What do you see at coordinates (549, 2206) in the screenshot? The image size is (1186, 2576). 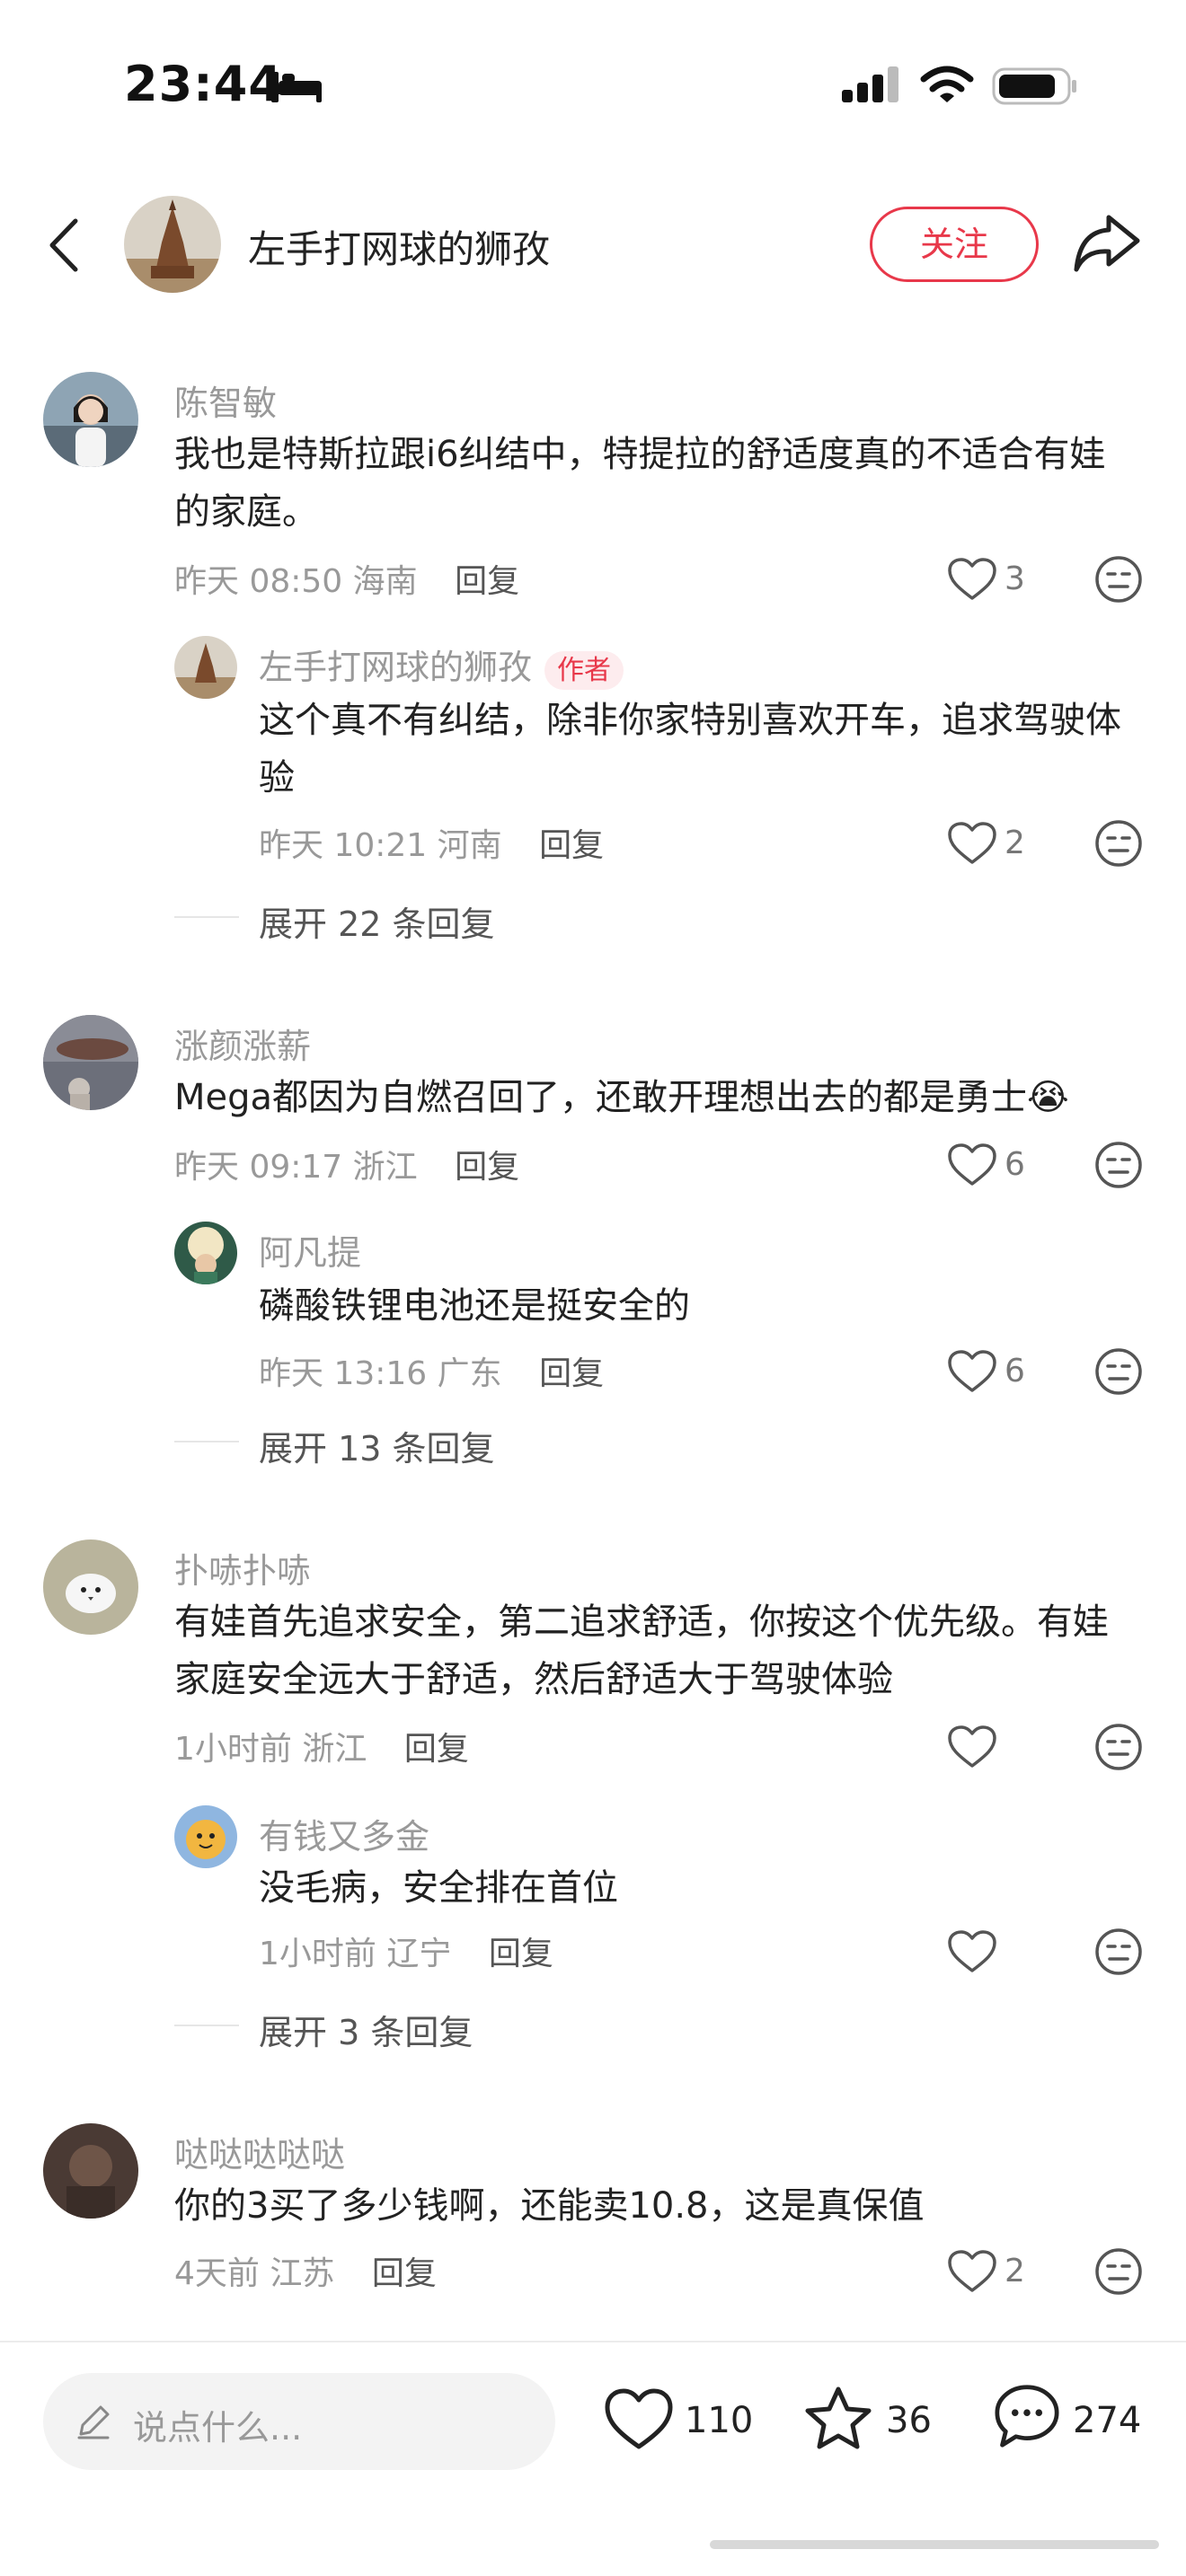 I see `comment-text: 你的3买了多少钱啊，还能卖10.8，这是真保值` at bounding box center [549, 2206].